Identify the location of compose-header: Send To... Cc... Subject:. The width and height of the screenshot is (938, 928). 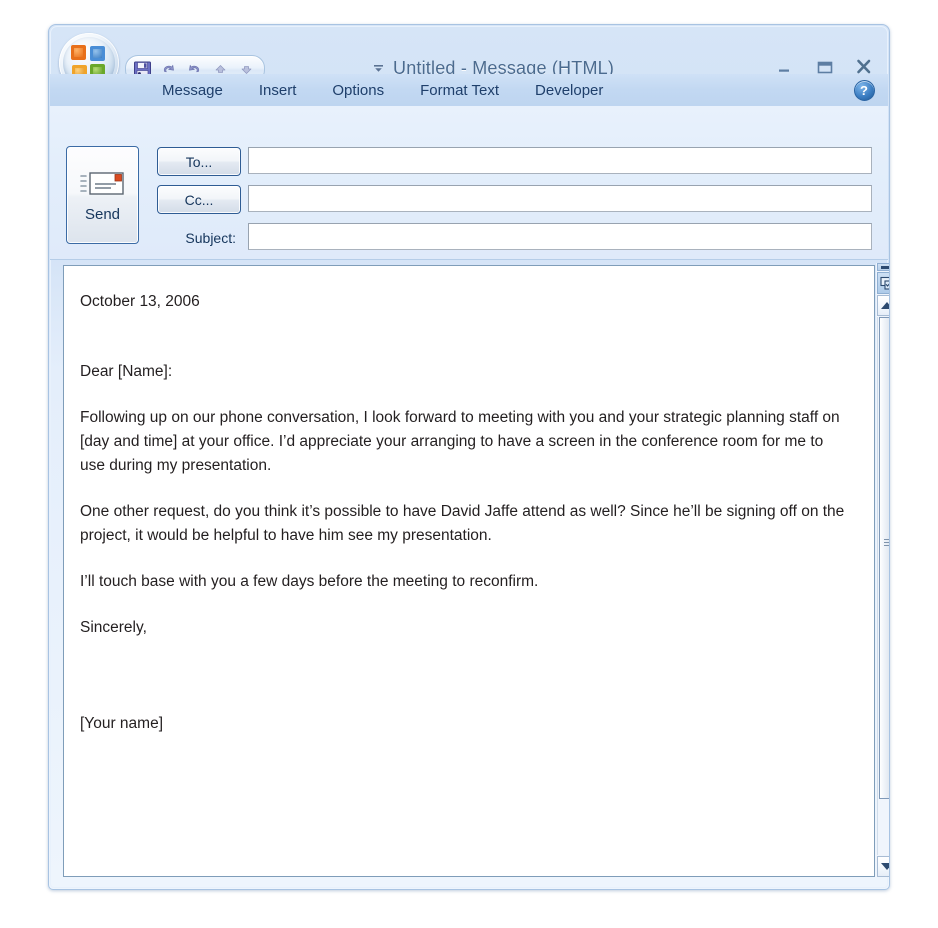
(469, 183).